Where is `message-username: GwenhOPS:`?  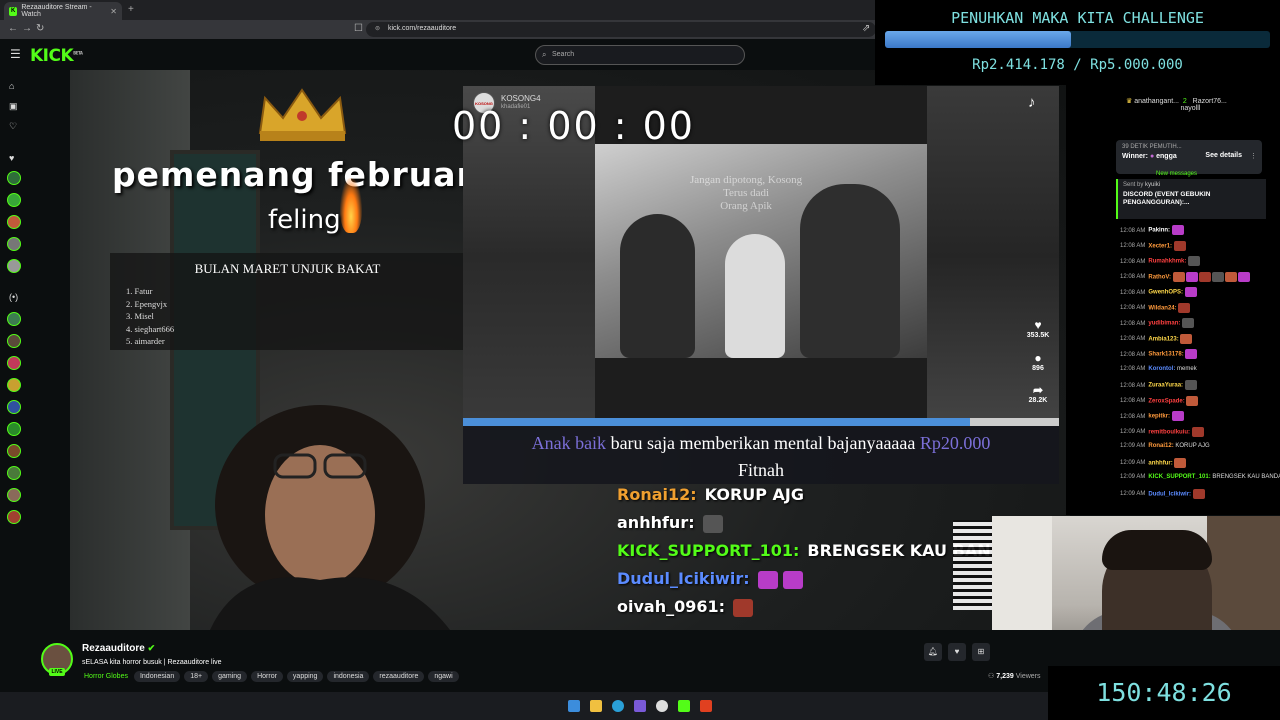 message-username: GwenhOPS: is located at coordinates (1165, 293).